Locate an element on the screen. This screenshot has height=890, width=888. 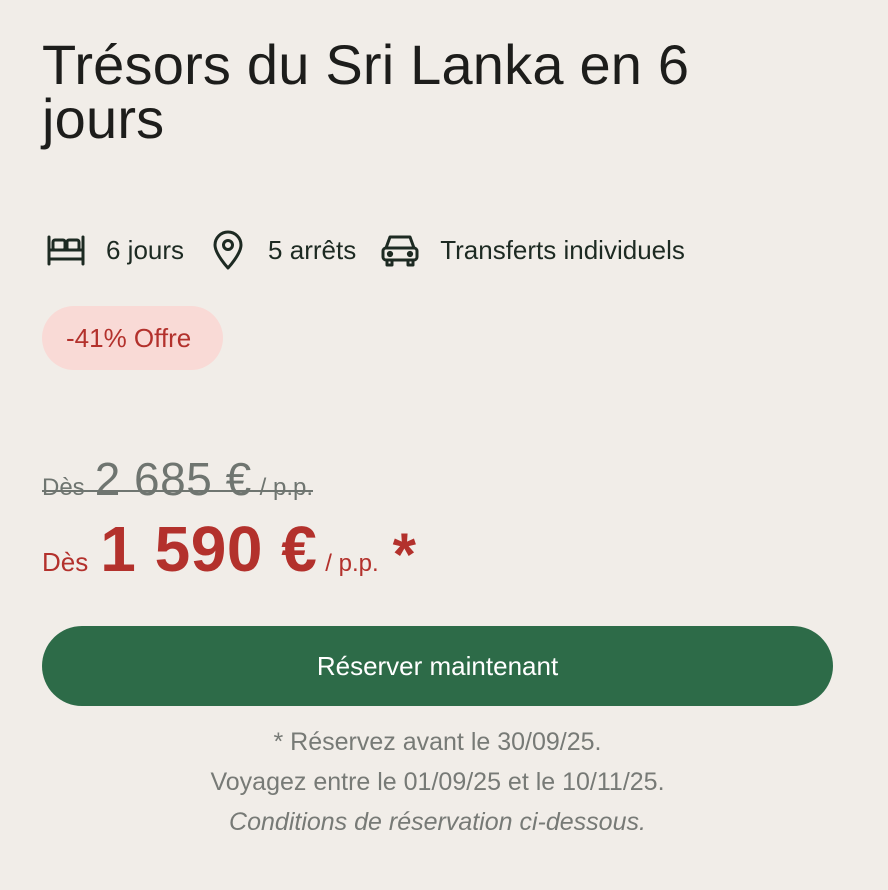
feature-stops: 5 arrêts is located at coordinates (281, 250).